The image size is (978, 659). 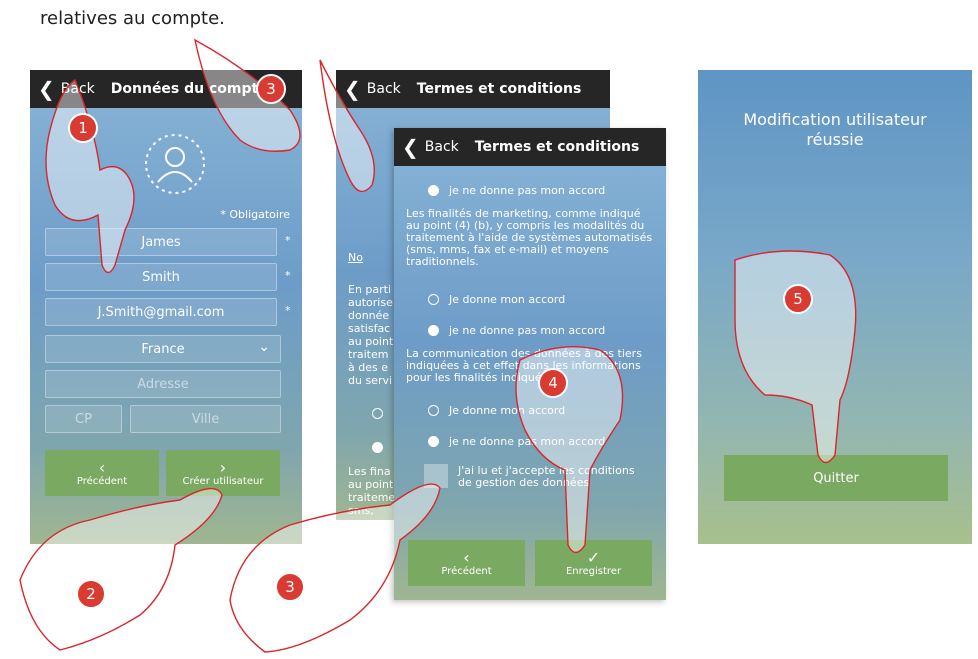 I want to click on quit-label: Quitter, so click(x=836, y=478).